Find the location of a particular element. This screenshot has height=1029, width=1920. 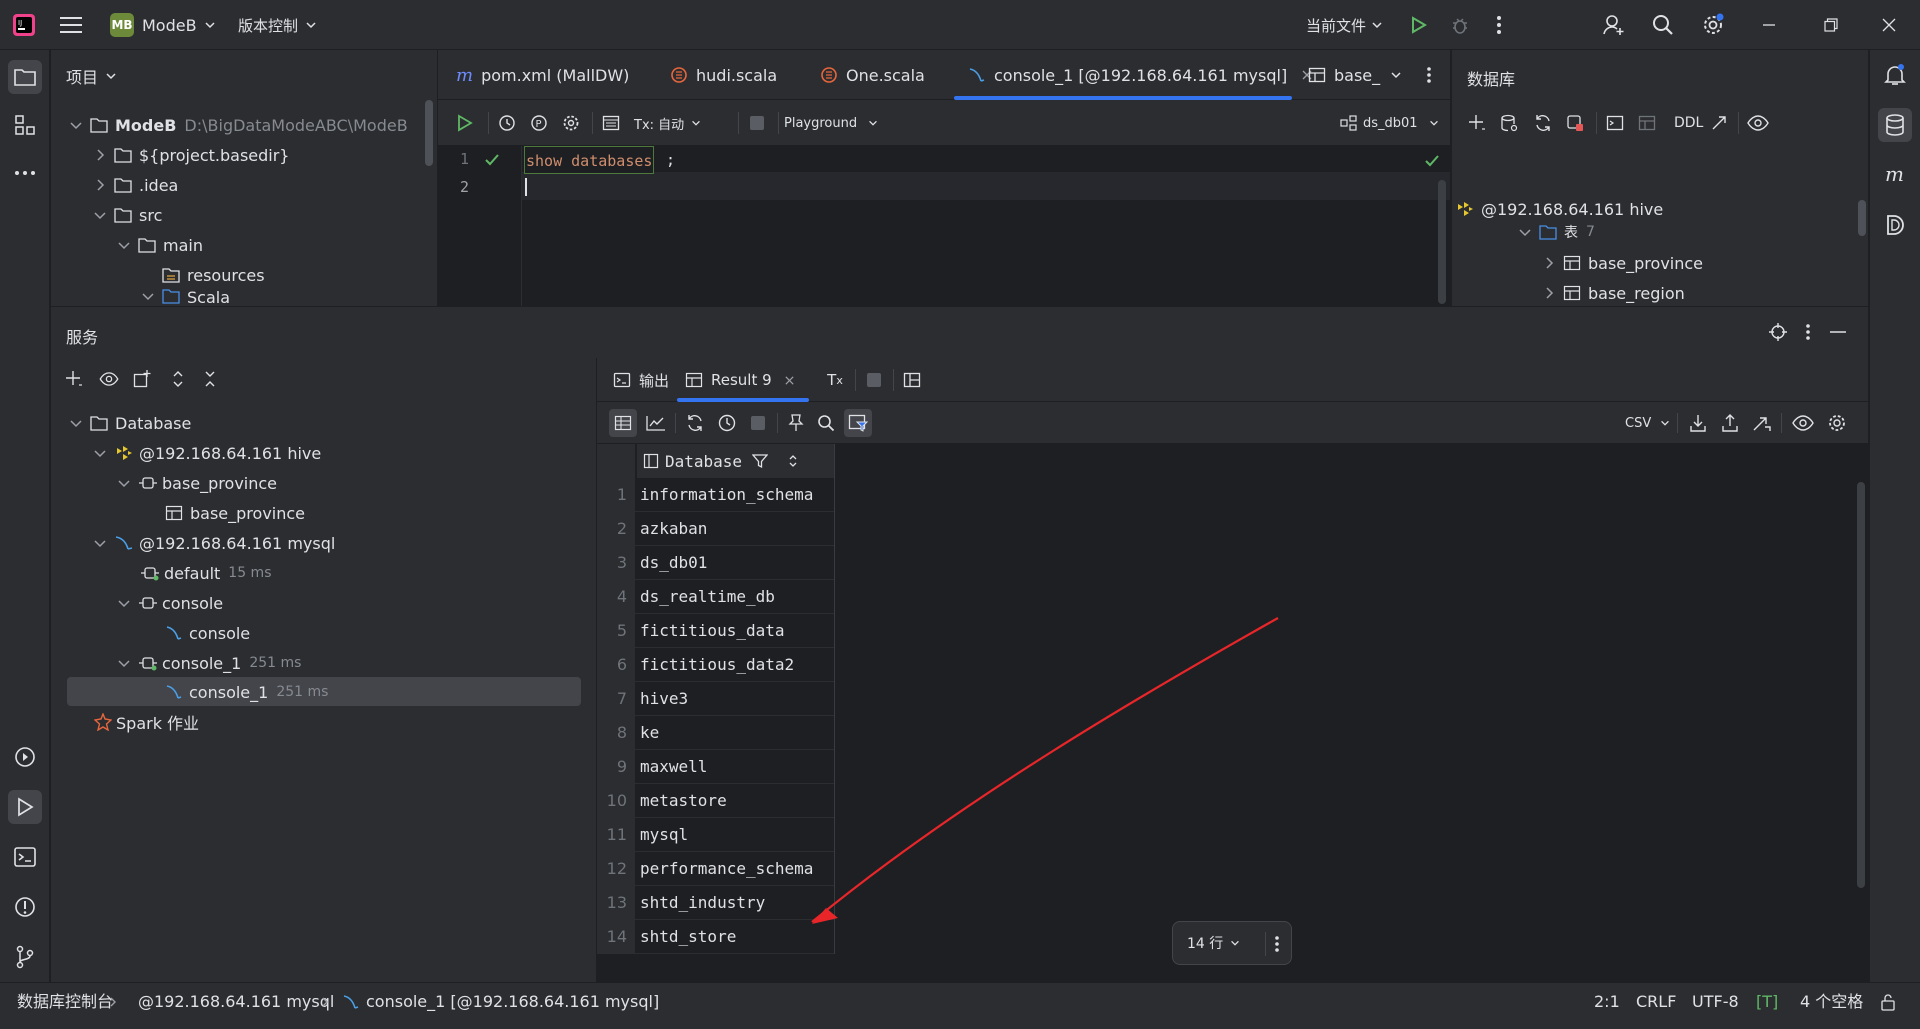

query-history-icon is located at coordinates (727, 423).